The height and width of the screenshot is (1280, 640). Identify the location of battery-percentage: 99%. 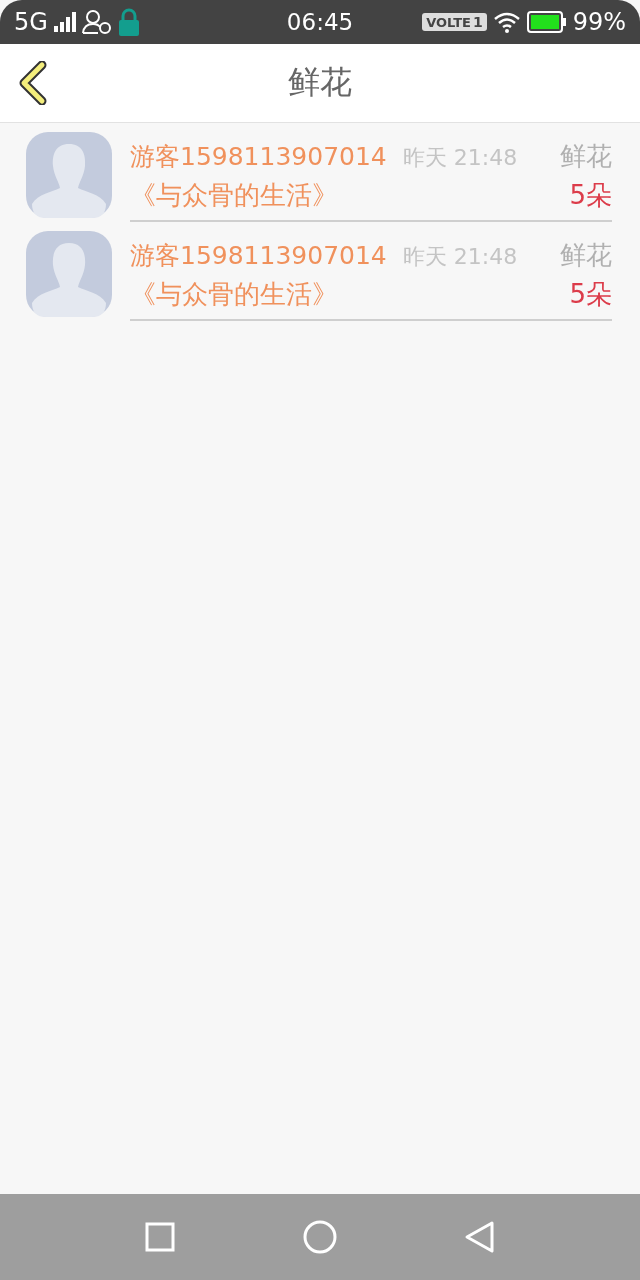
(599, 22).